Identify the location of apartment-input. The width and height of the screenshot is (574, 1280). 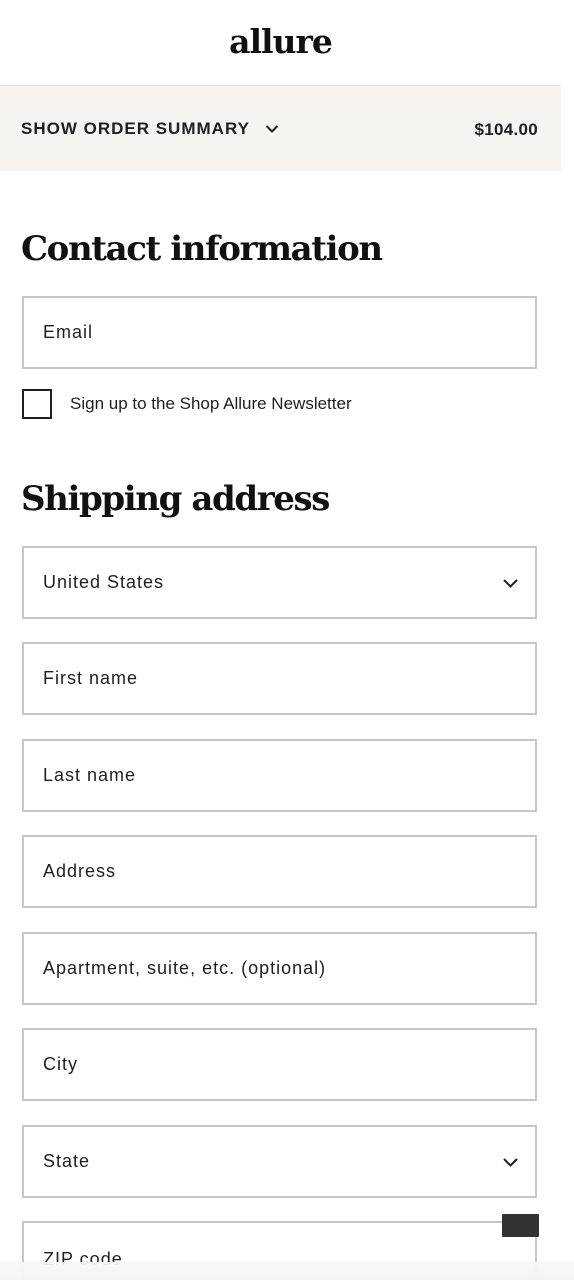
(279, 968).